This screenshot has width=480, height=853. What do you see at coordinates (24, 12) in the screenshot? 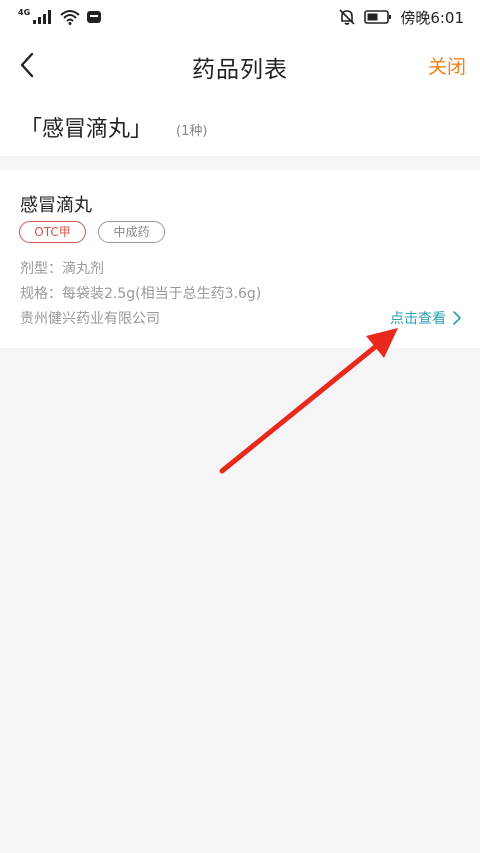
I see `network-type: 4G` at bounding box center [24, 12].